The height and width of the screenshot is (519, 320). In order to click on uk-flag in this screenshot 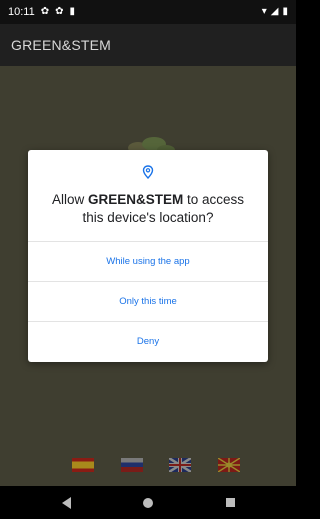, I will do `click(180, 465)`.